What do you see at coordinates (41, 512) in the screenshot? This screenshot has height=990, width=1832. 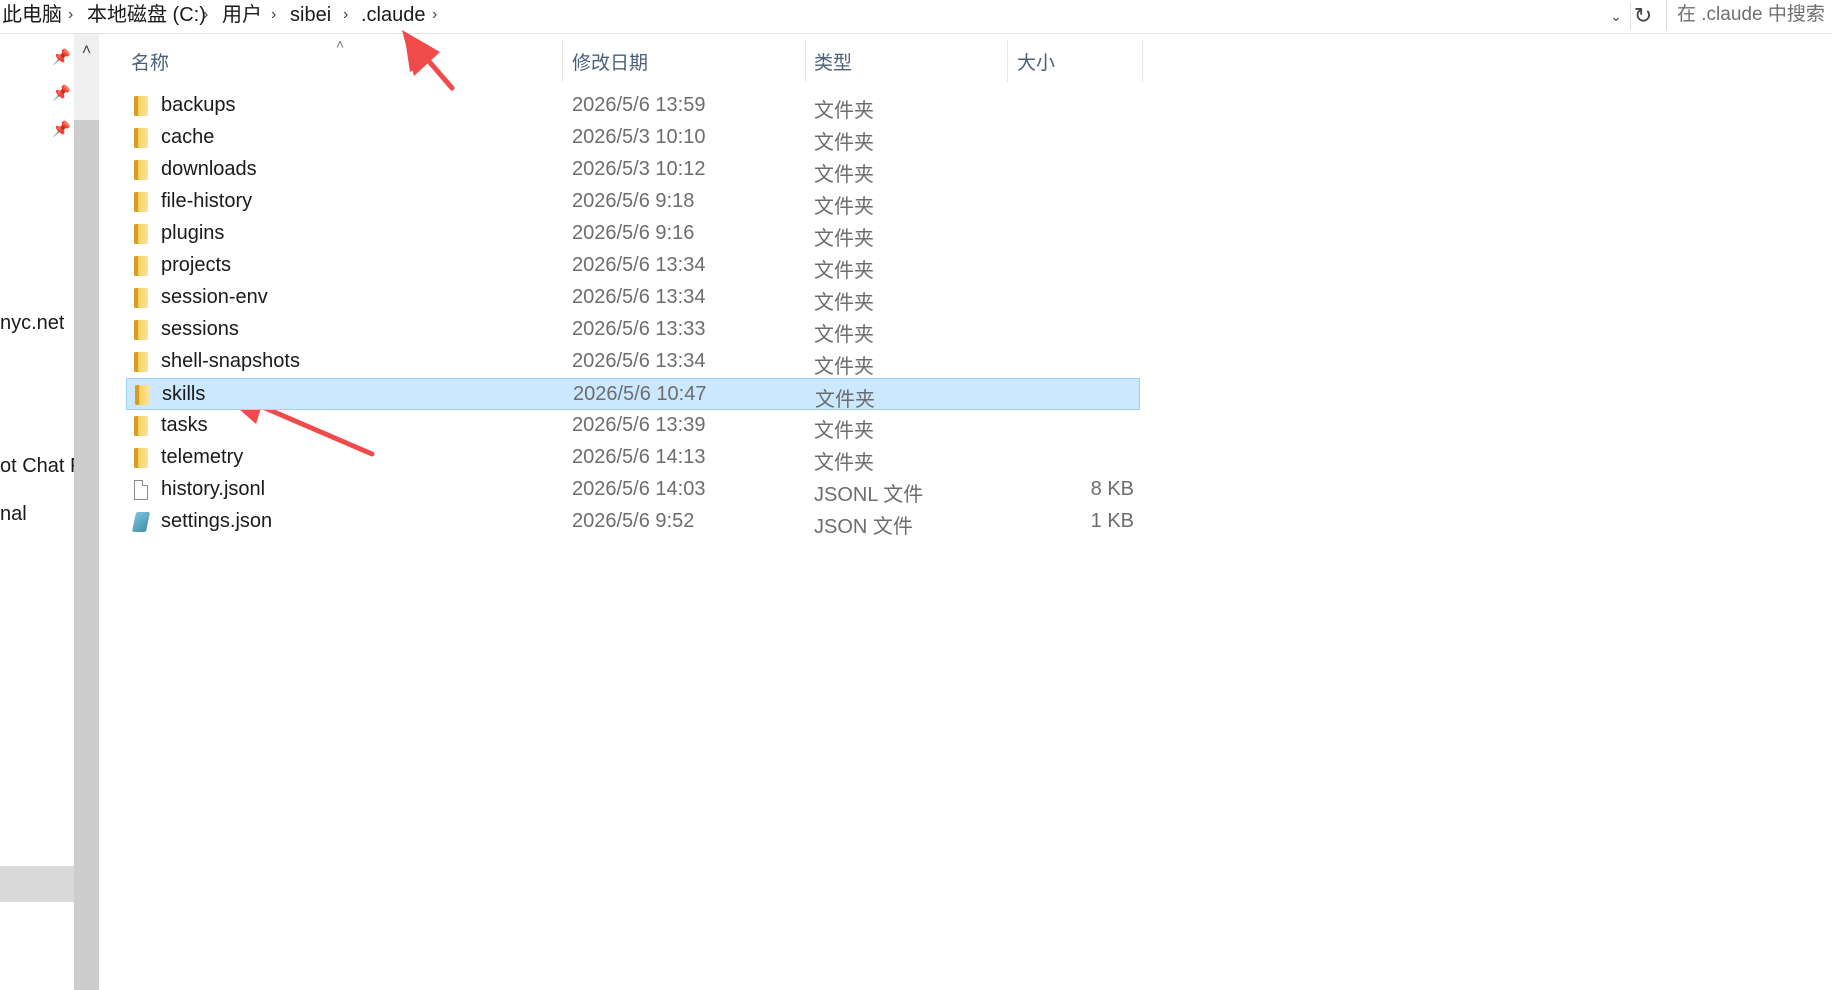 I see `navigation-pane: 📌 📌 📌 nyc.net ot Chat F nal` at bounding box center [41, 512].